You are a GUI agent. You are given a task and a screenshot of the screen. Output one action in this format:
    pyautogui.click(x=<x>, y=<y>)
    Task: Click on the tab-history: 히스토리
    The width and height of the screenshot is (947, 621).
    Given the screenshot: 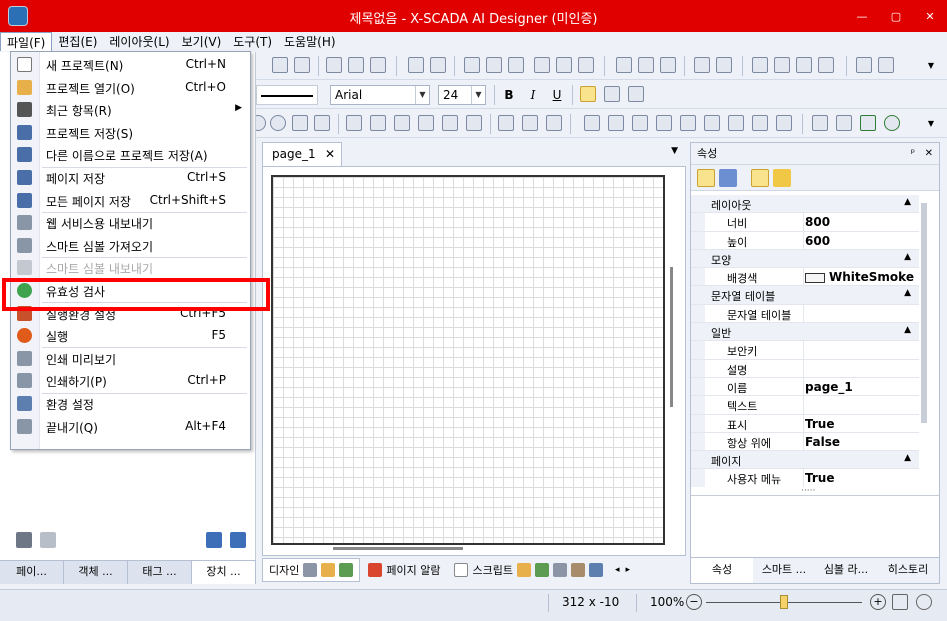 What is the action you would take?
    pyautogui.click(x=908, y=570)
    